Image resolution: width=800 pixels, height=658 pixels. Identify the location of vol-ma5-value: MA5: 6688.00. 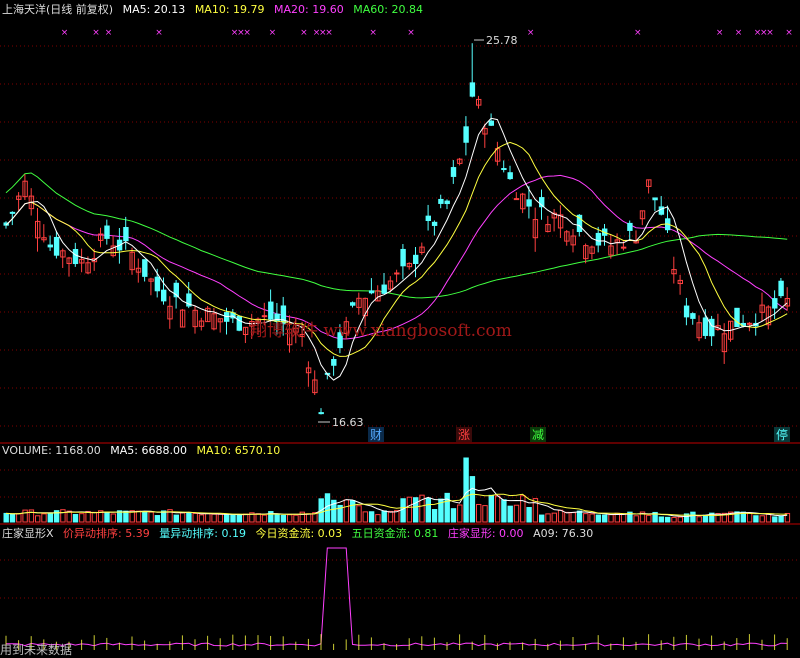
(148, 450).